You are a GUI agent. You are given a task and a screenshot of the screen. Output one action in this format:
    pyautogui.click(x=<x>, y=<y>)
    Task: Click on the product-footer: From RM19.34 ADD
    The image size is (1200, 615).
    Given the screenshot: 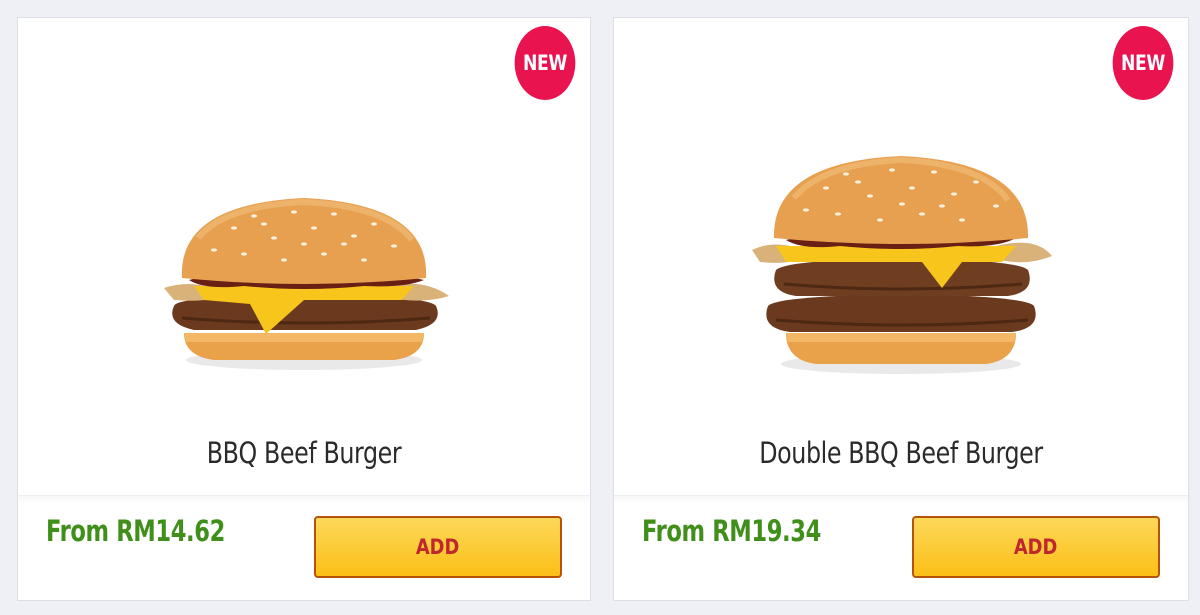 What is the action you would take?
    pyautogui.click(x=901, y=547)
    